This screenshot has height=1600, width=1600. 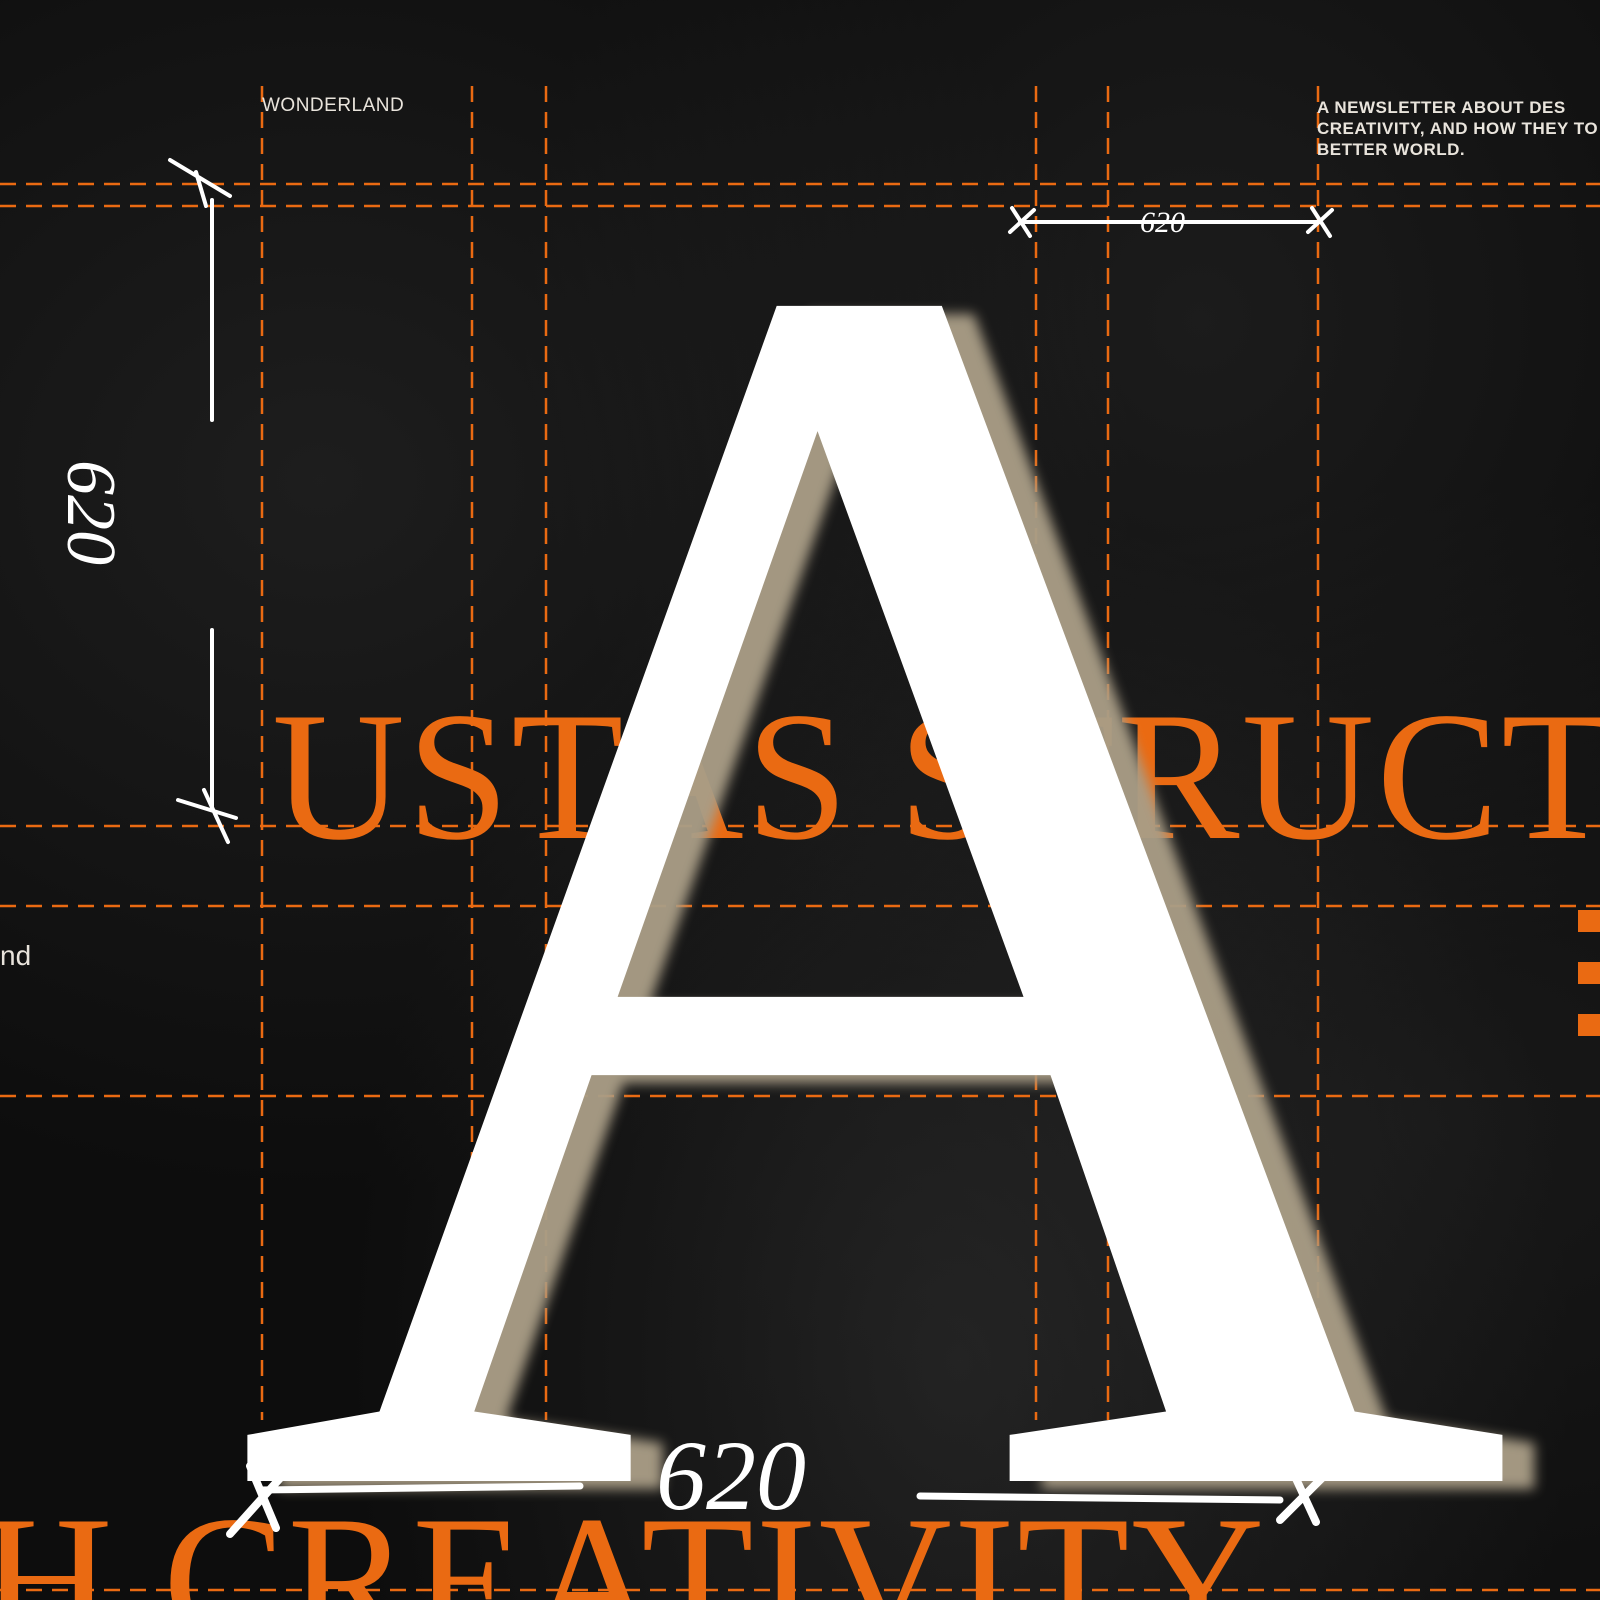 I want to click on measure-label-bottom: 620, so click(x=731, y=1475).